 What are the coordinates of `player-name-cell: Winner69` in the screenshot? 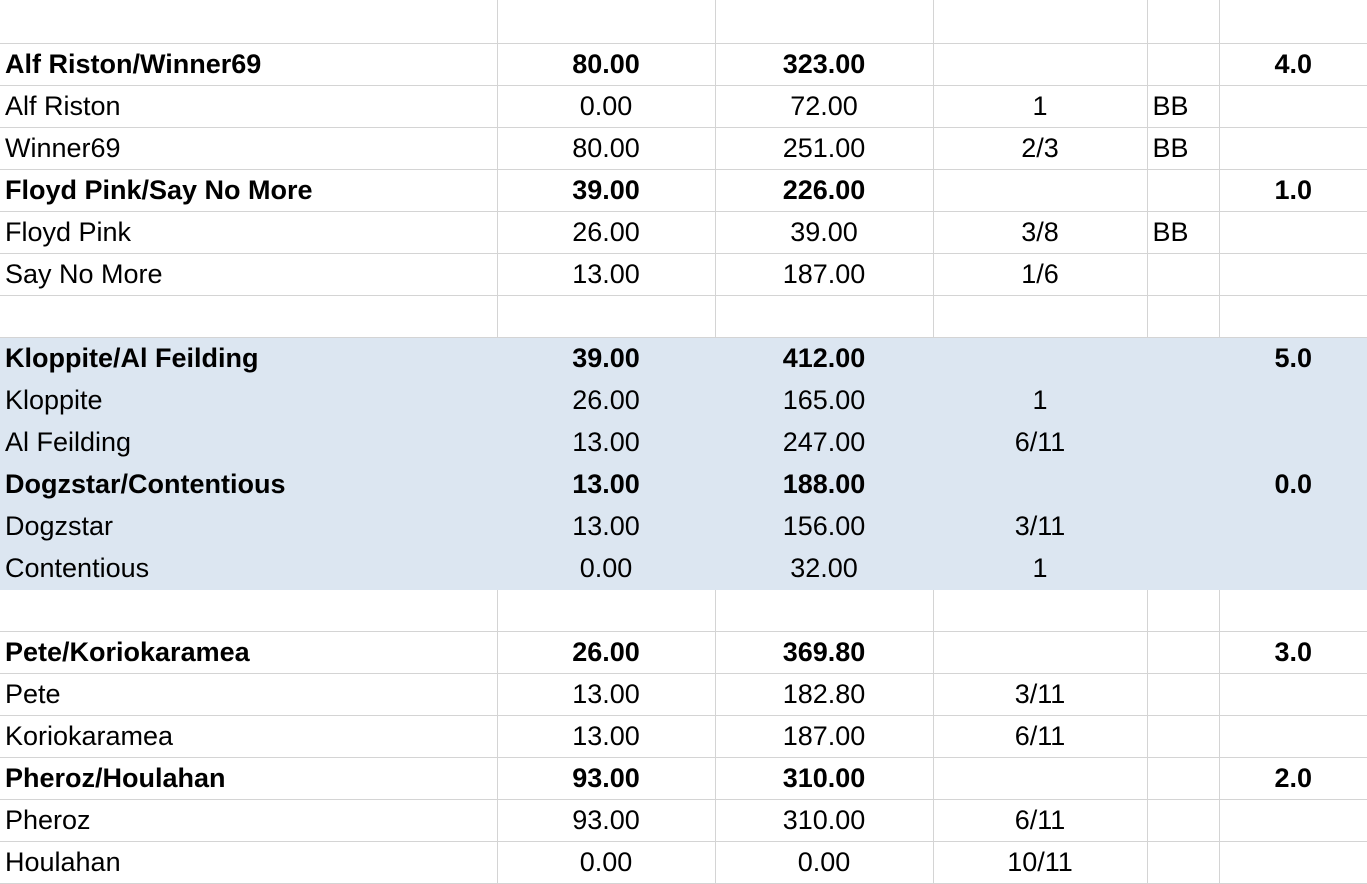 It's located at (249, 148).